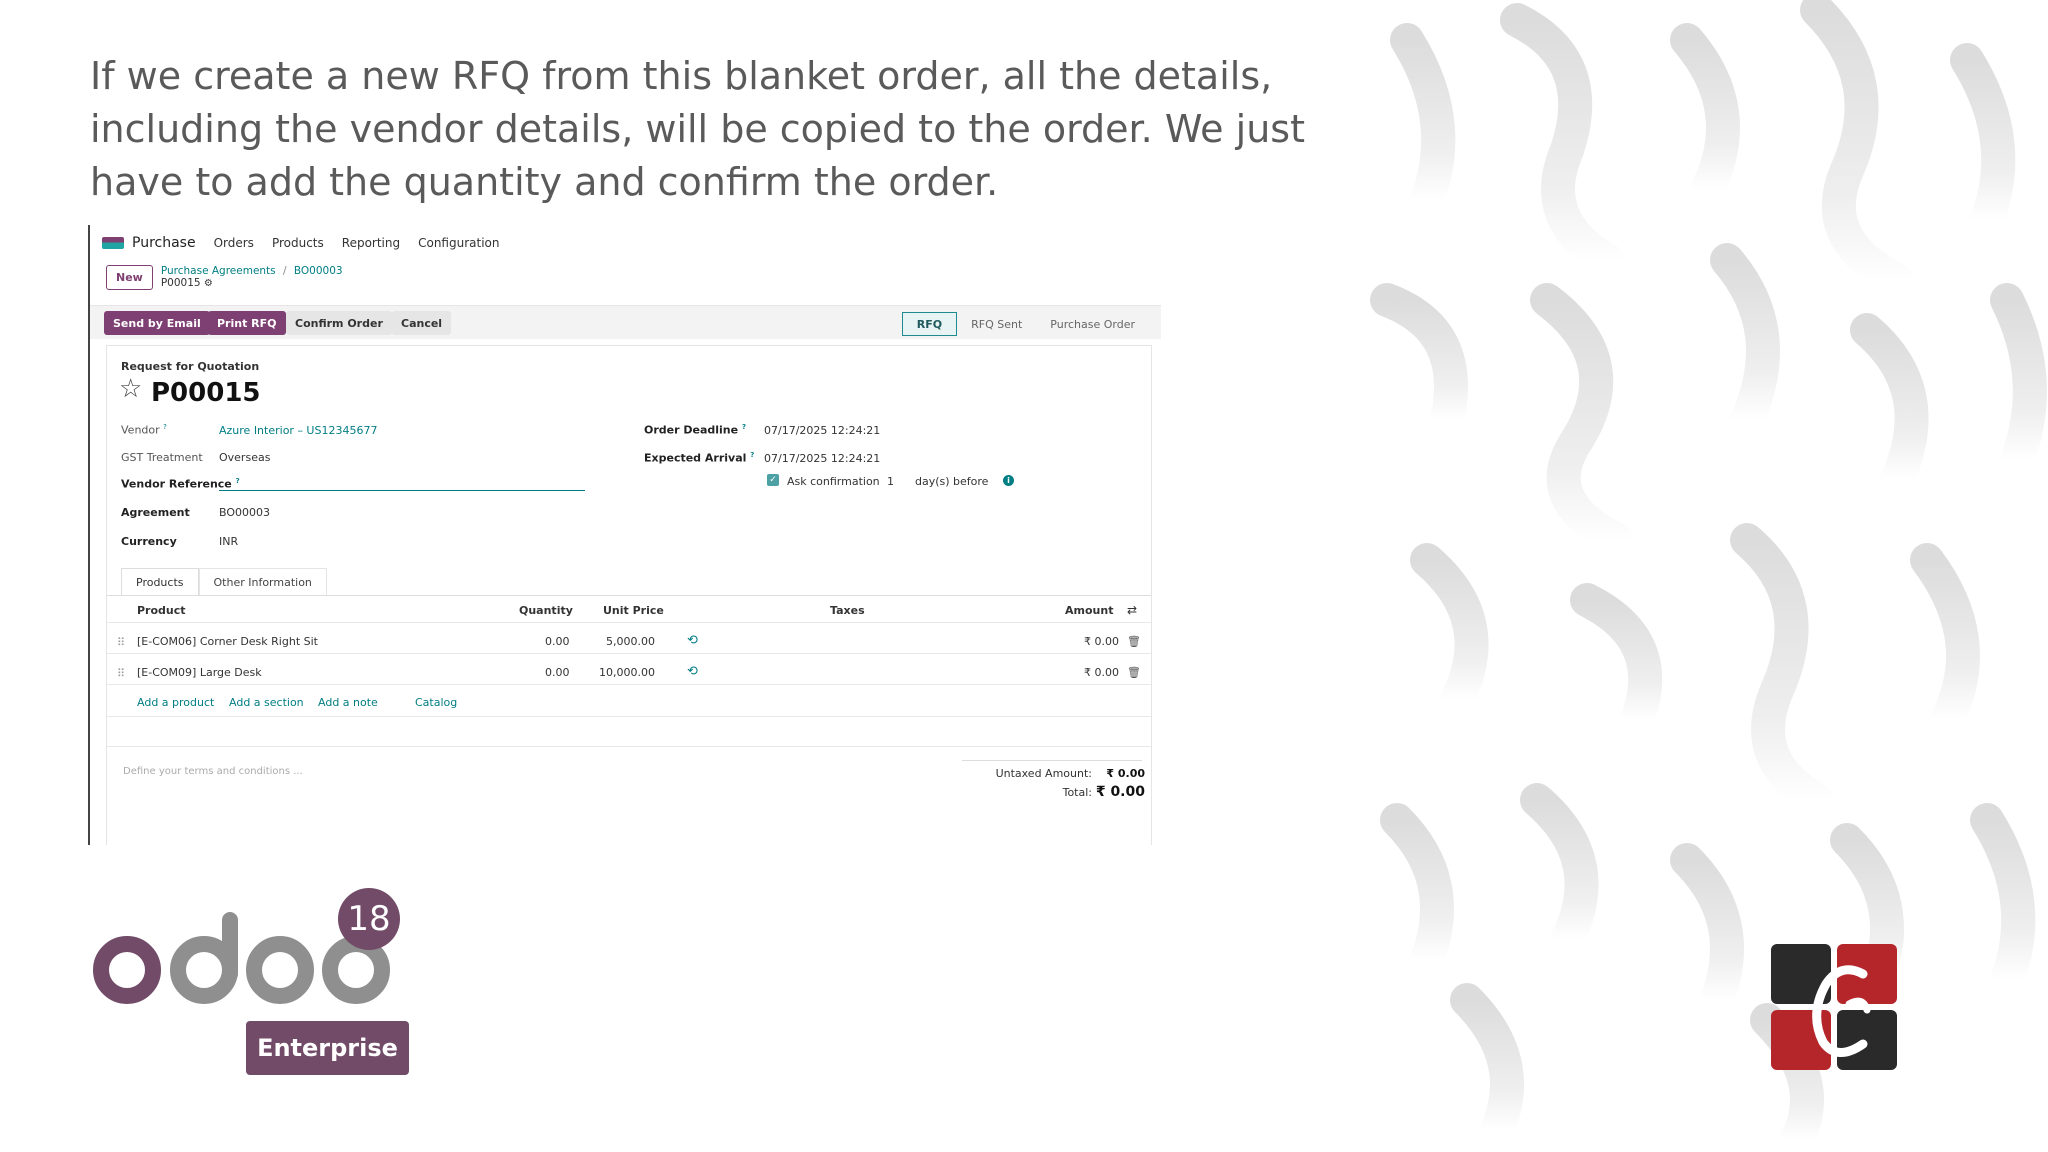  Describe the element at coordinates (369, 919) in the screenshot. I see `version-badge: 18` at that location.